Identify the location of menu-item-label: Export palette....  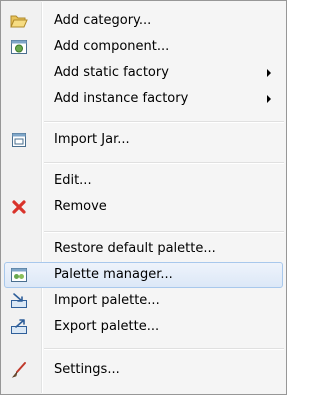
(107, 326).